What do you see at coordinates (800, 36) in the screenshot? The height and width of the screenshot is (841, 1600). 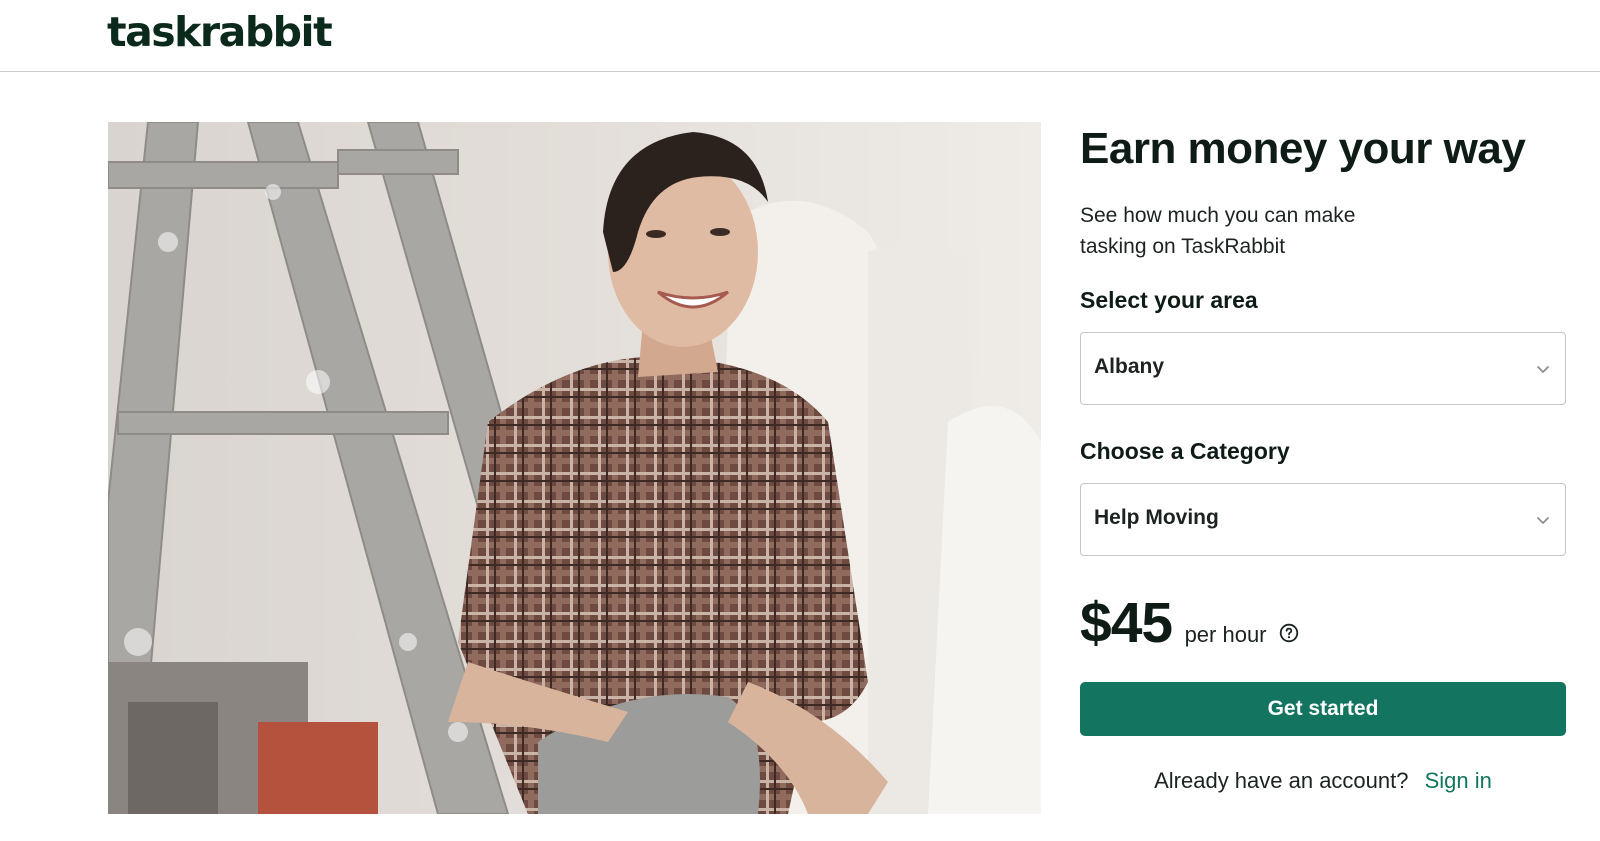 I see `site-header: taskrabbit` at bounding box center [800, 36].